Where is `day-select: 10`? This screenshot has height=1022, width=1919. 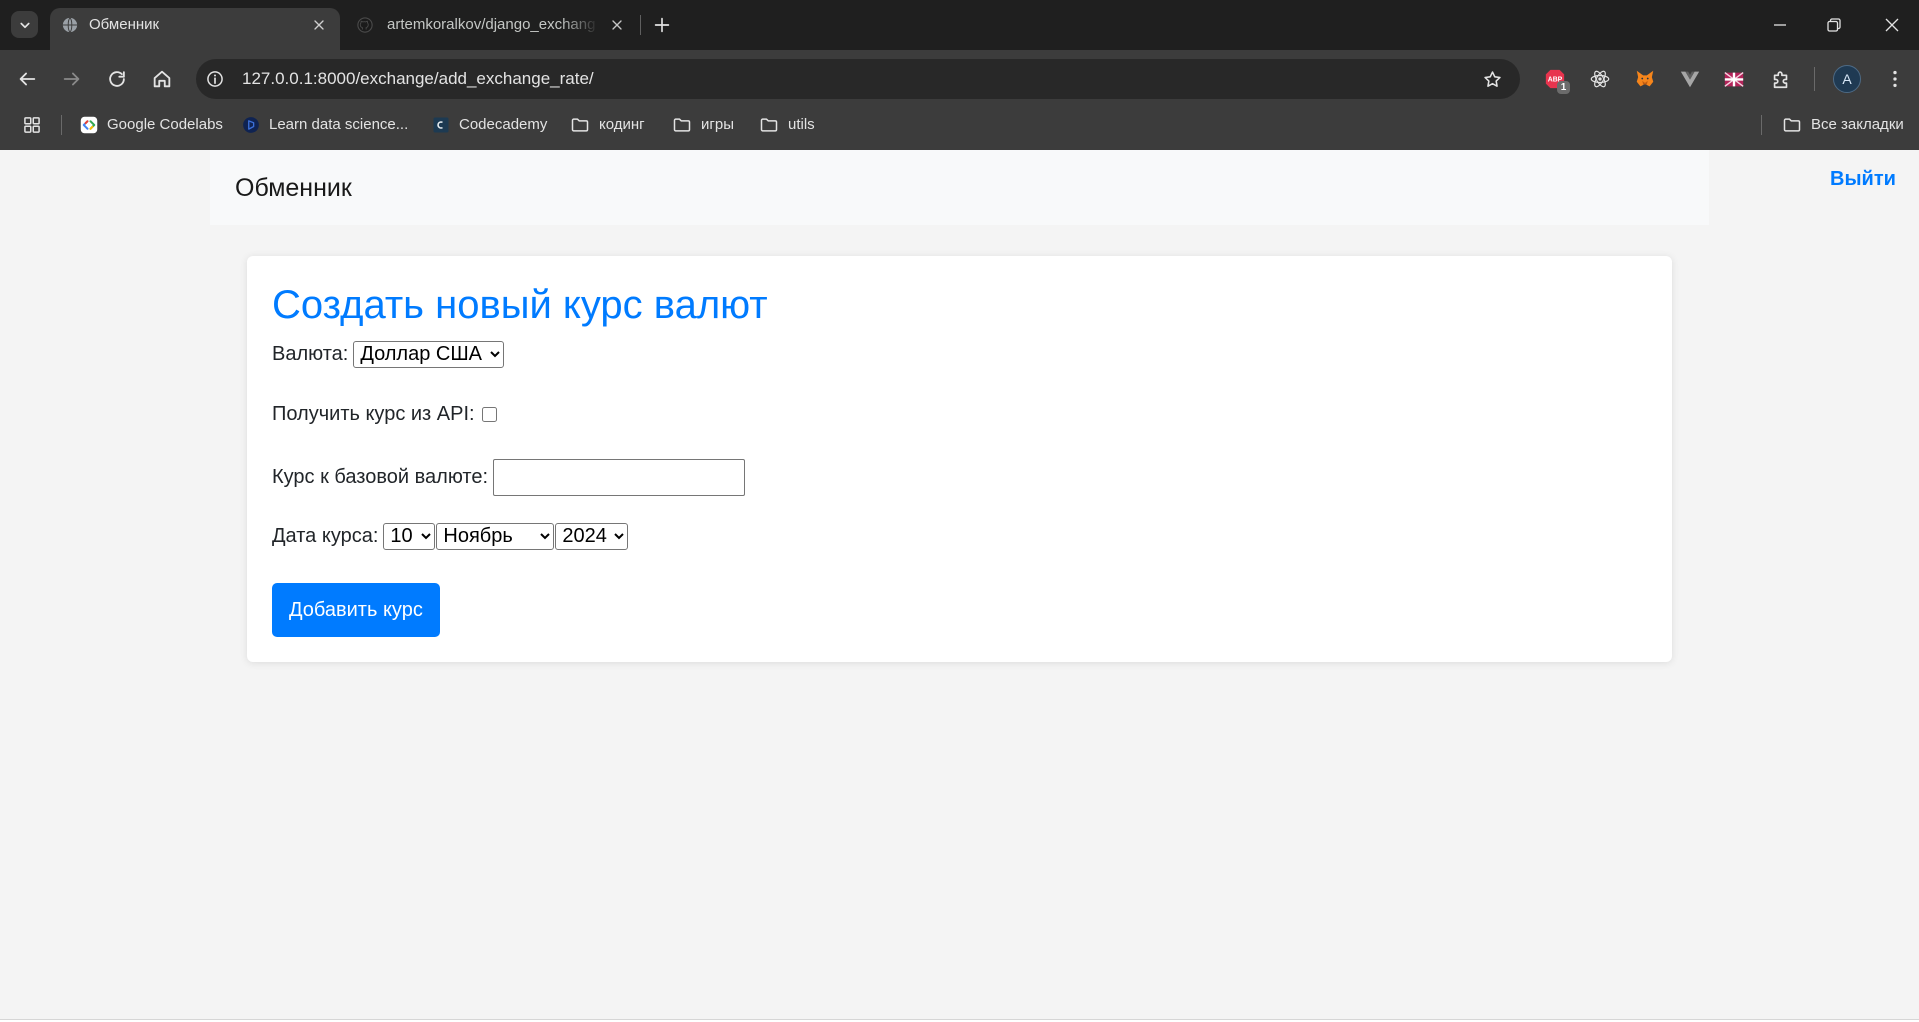 day-select: 10 is located at coordinates (409, 536).